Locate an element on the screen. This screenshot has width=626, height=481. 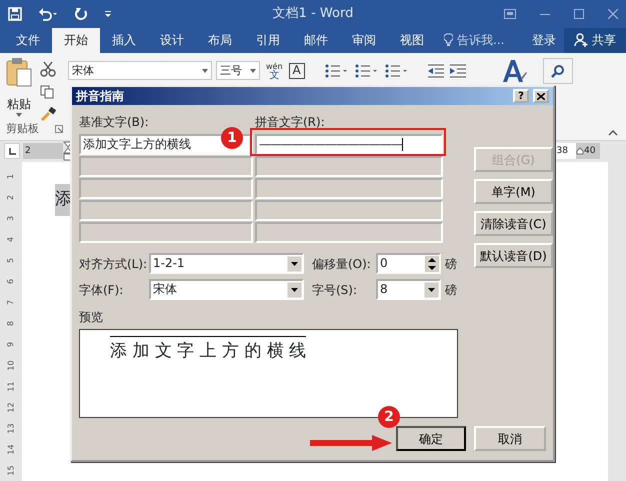
sign-in-link: 登录 is located at coordinates (544, 40).